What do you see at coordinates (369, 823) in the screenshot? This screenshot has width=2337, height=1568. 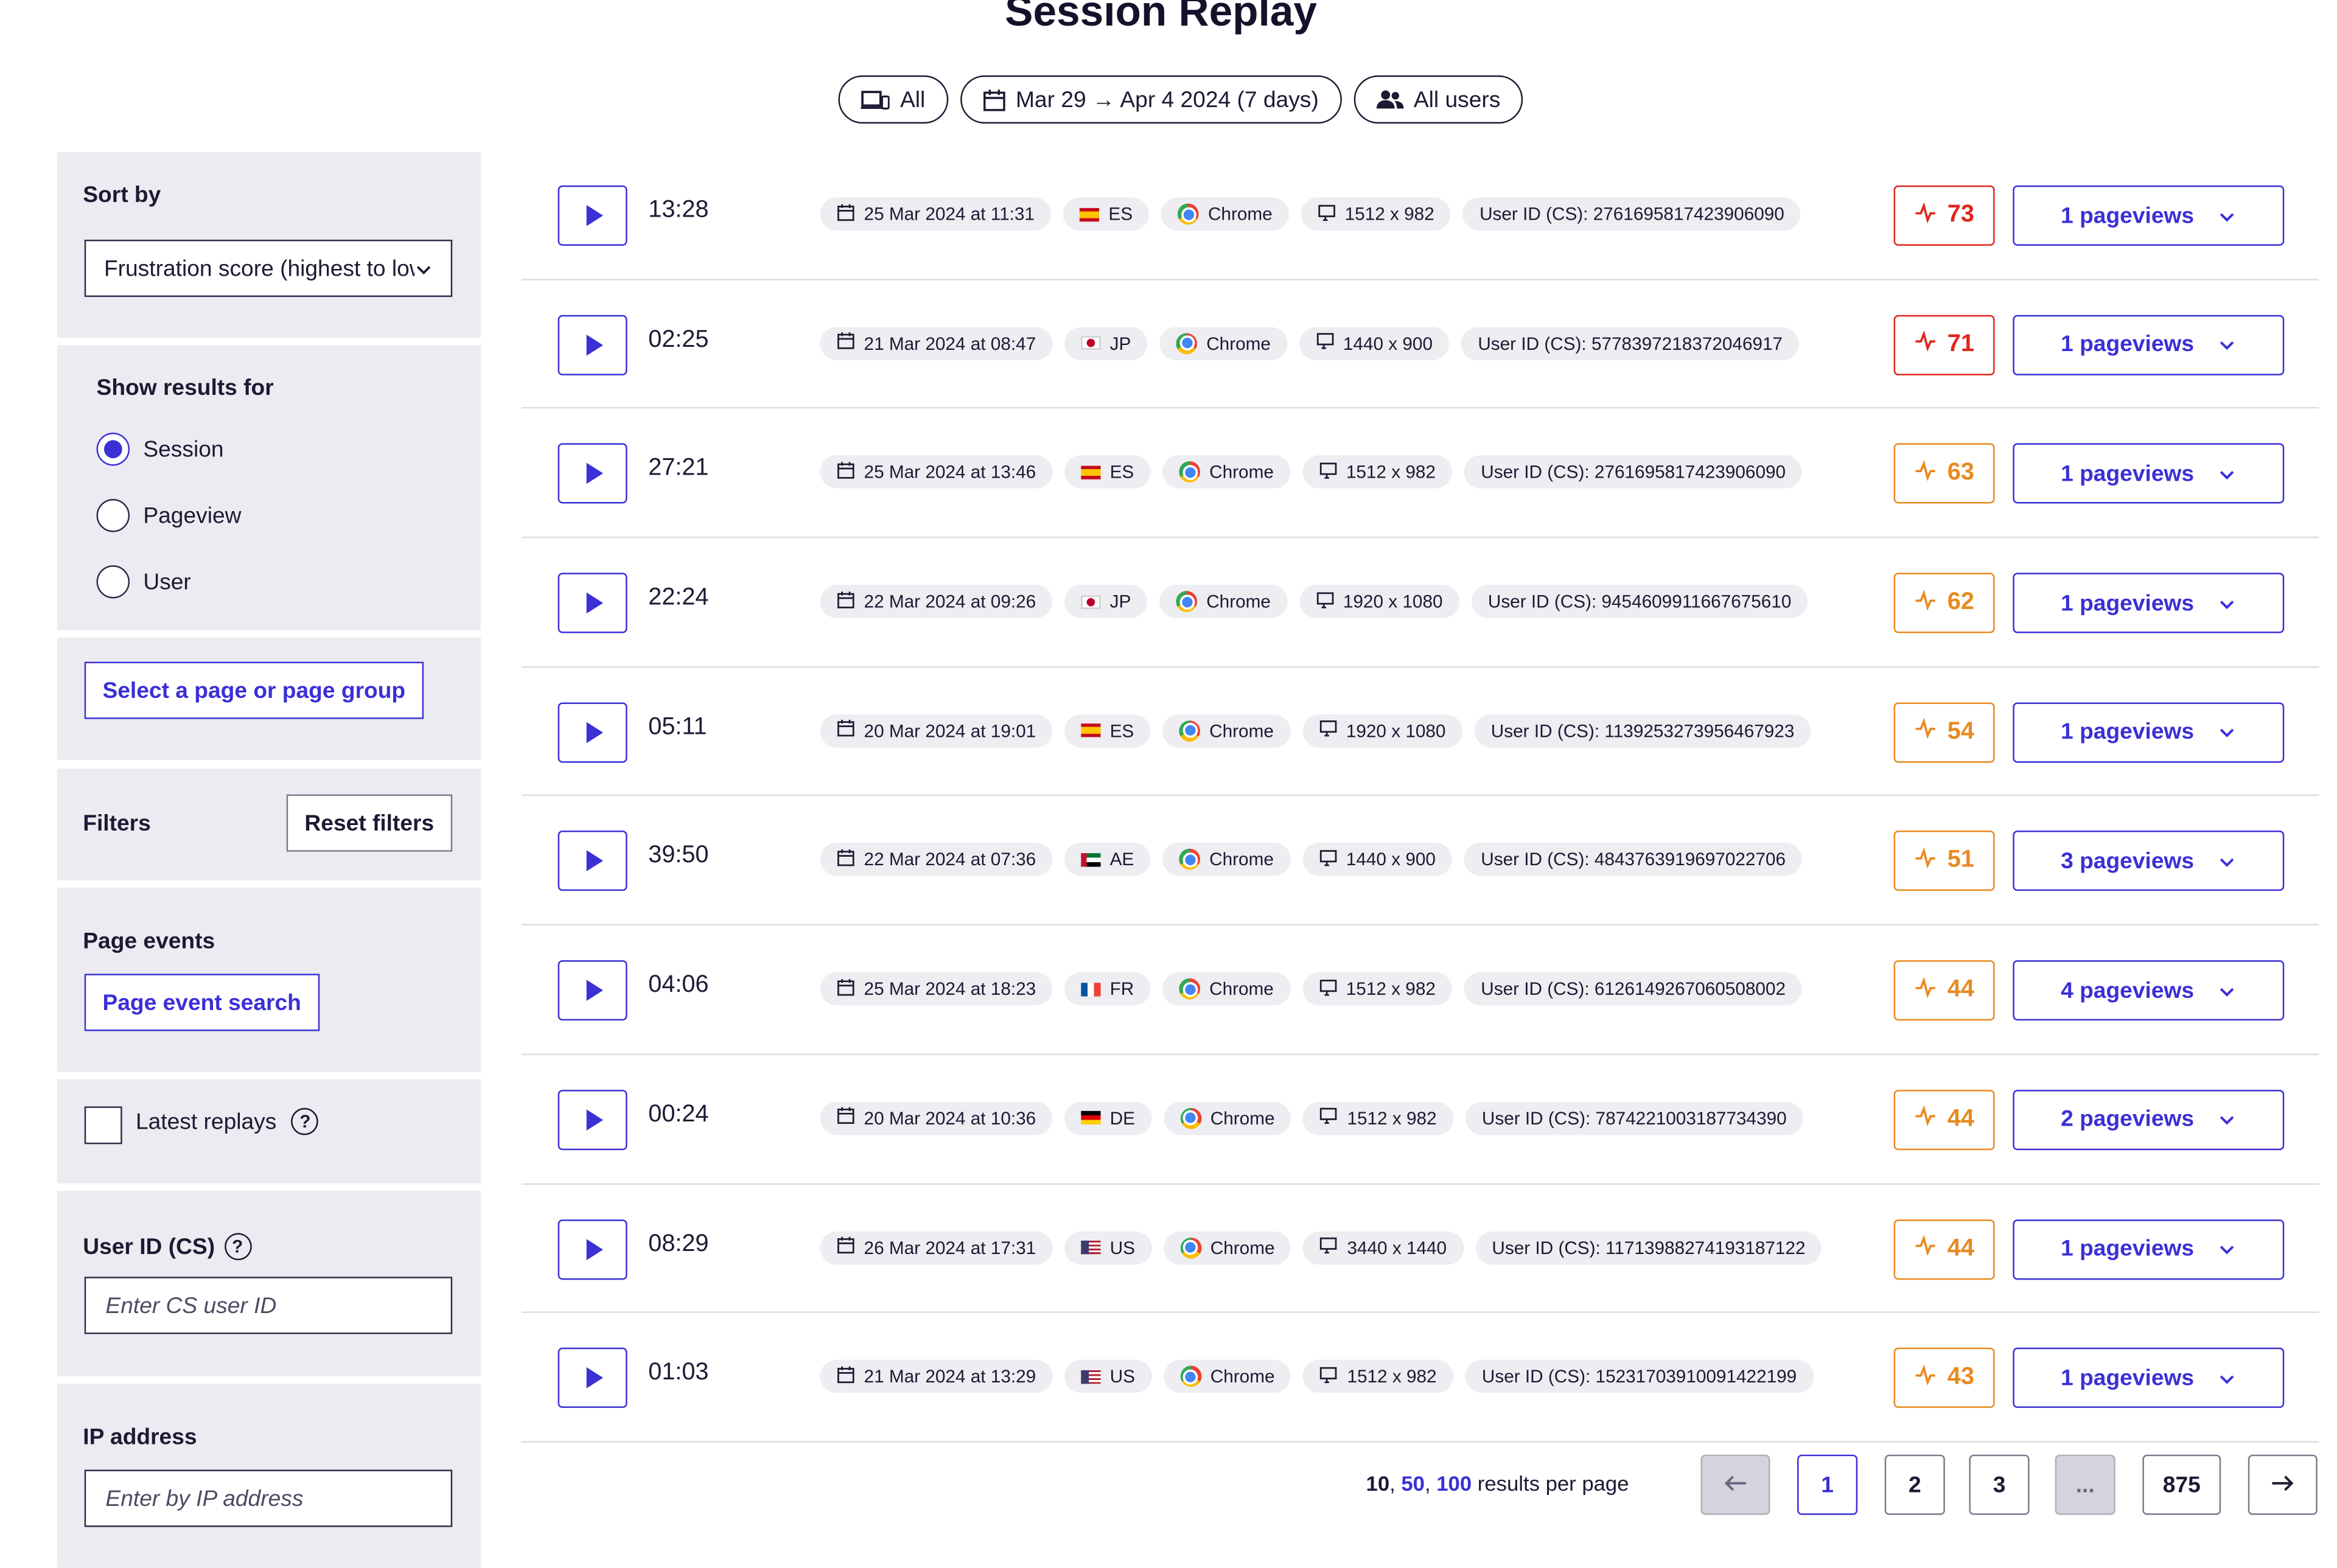 I see `reset-filters-button: Reset filters` at bounding box center [369, 823].